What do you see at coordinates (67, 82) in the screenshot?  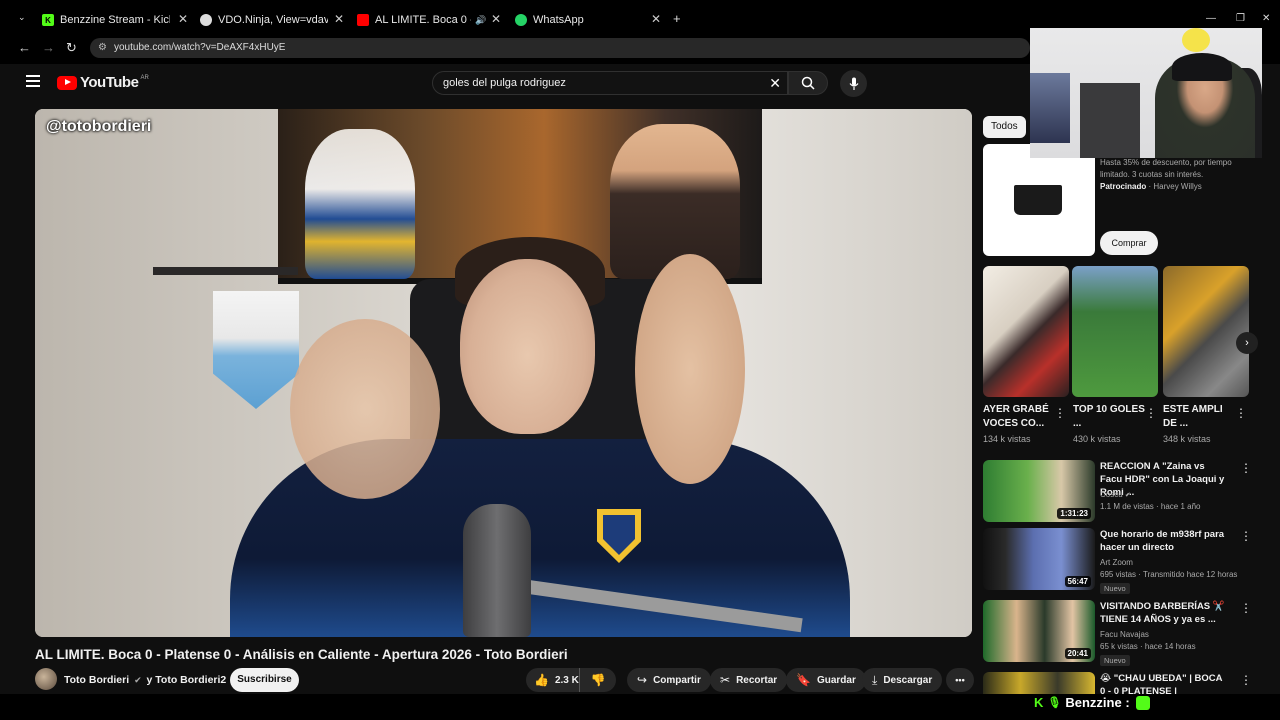 I see `youtube-play-icon` at bounding box center [67, 82].